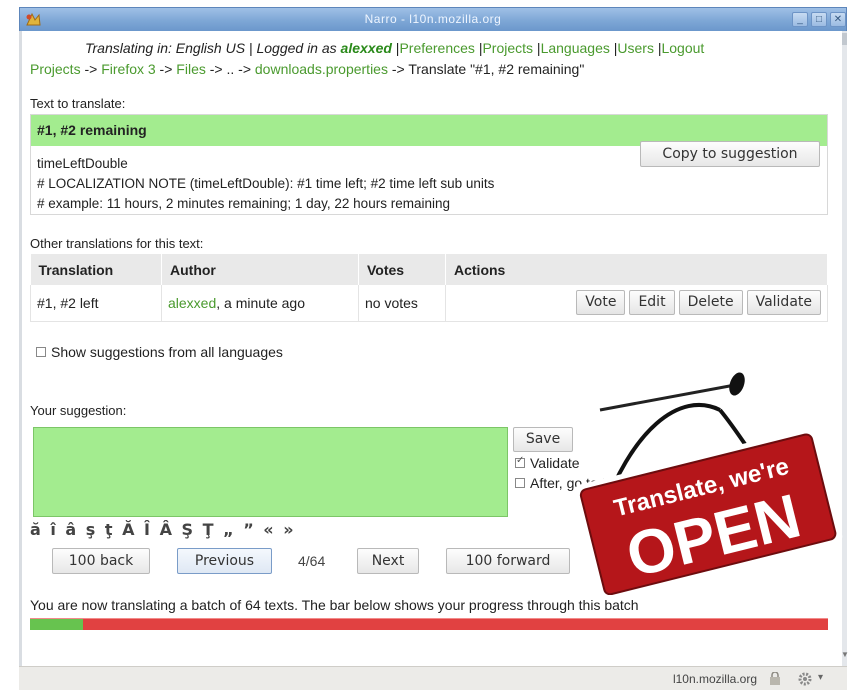  Describe the element at coordinates (78, 103) in the screenshot. I see `source-label: Text to translate:` at that location.